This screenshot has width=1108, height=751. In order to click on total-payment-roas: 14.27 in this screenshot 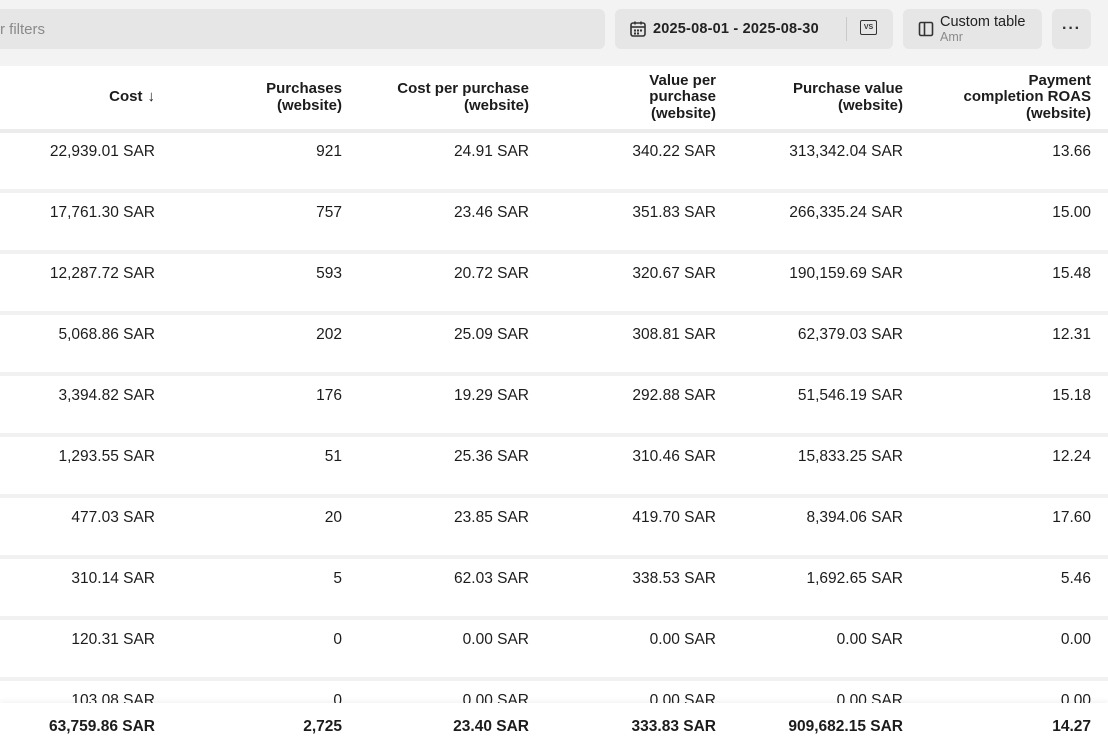, I will do `click(1071, 726)`.